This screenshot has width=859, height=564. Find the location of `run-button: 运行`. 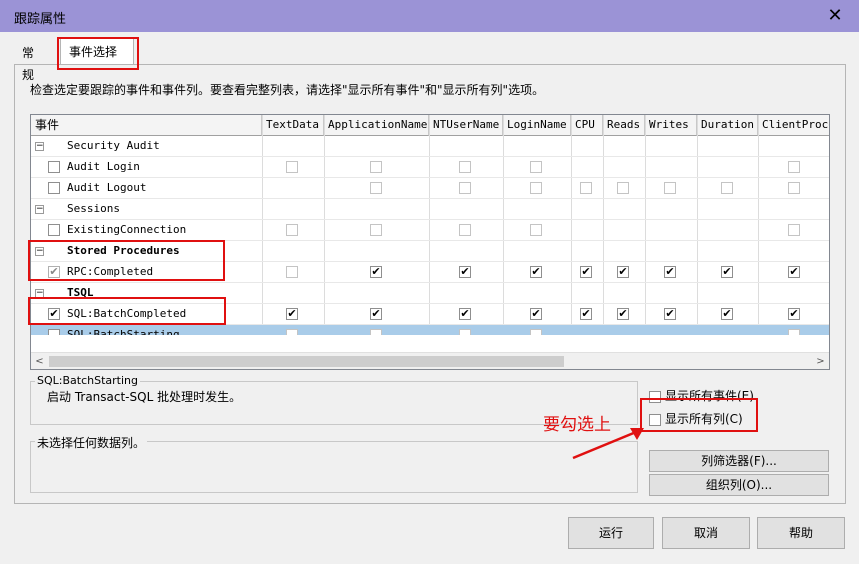

run-button: 运行 is located at coordinates (611, 533).